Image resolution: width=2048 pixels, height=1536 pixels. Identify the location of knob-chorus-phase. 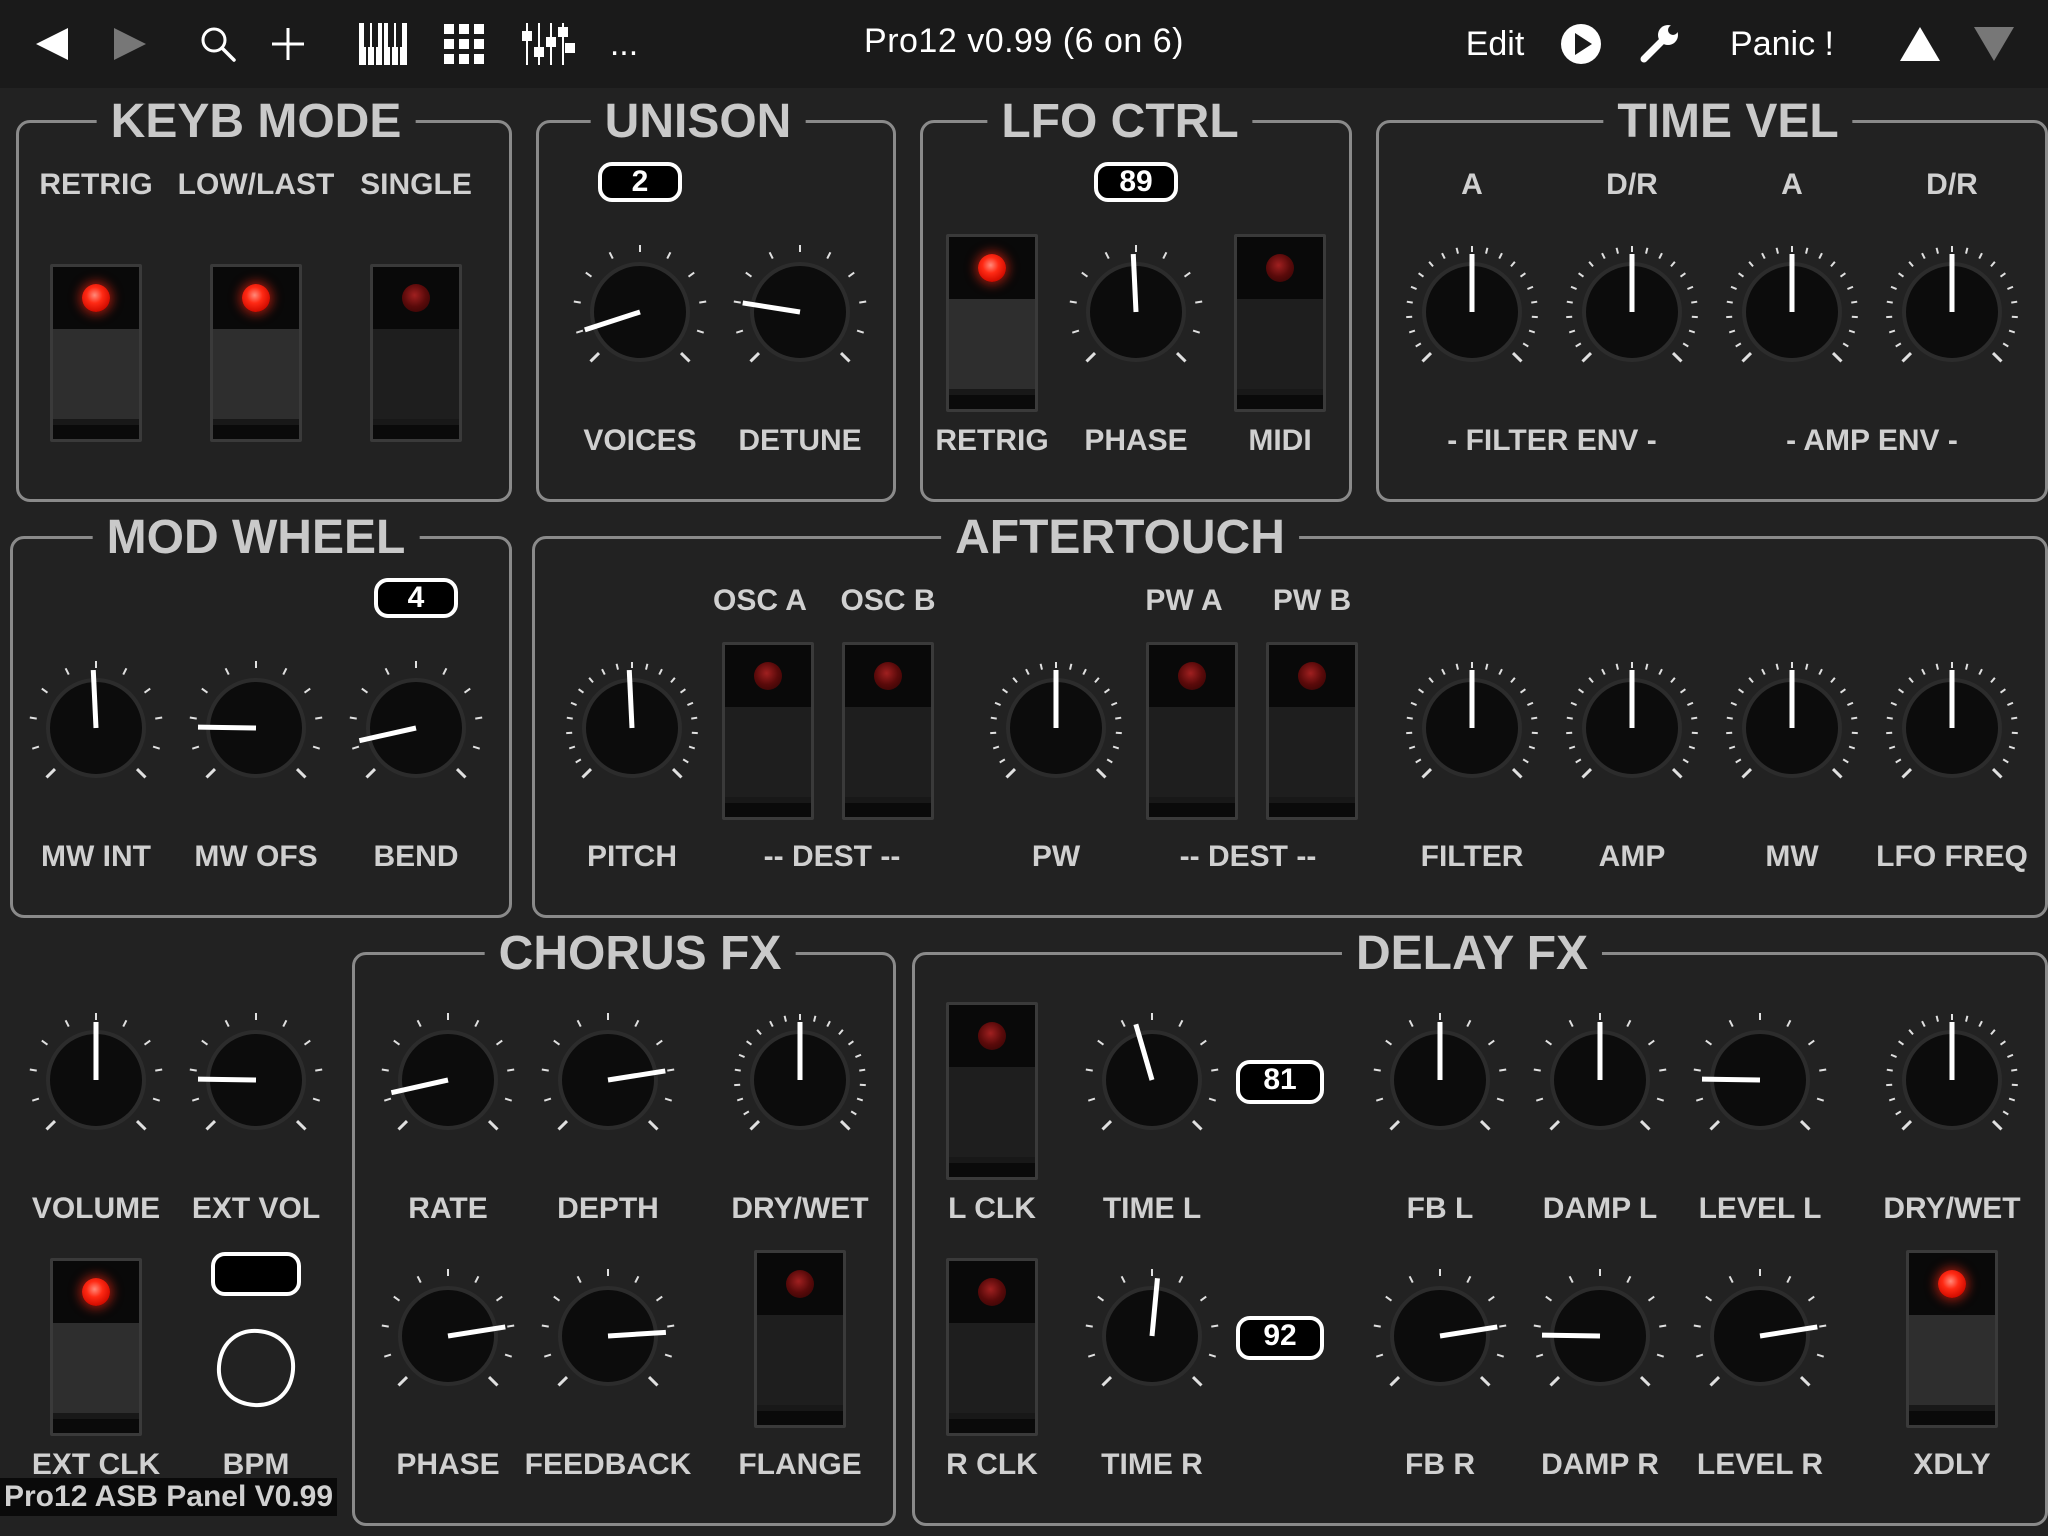
(448, 1336).